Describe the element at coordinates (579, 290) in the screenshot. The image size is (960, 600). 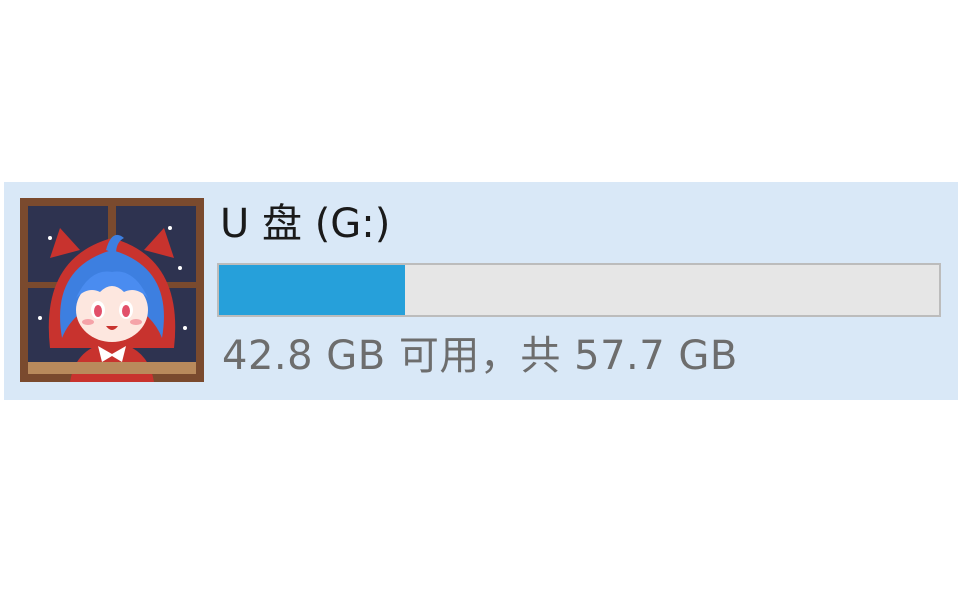
I see `drive-usage-bar` at that location.